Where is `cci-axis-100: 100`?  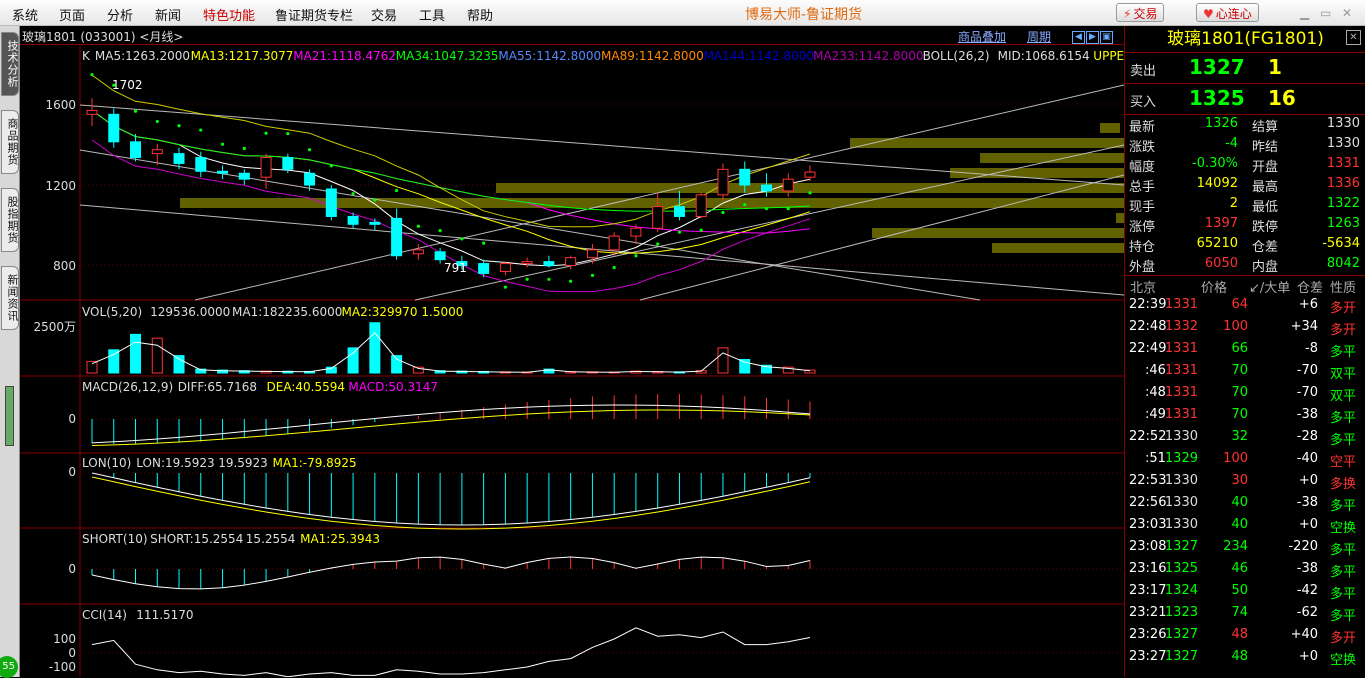
cci-axis-100: 100 is located at coordinates (64, 639).